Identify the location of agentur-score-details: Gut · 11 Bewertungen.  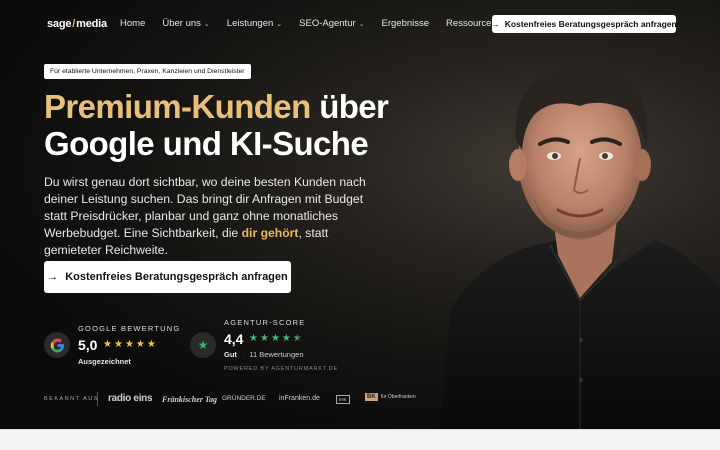
(264, 354).